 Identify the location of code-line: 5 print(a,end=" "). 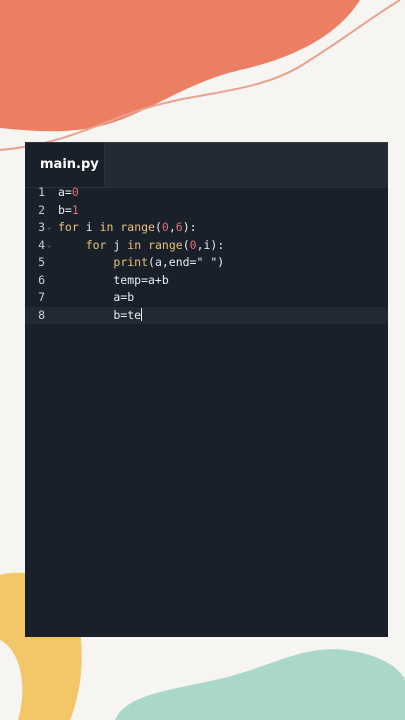
(206, 262).